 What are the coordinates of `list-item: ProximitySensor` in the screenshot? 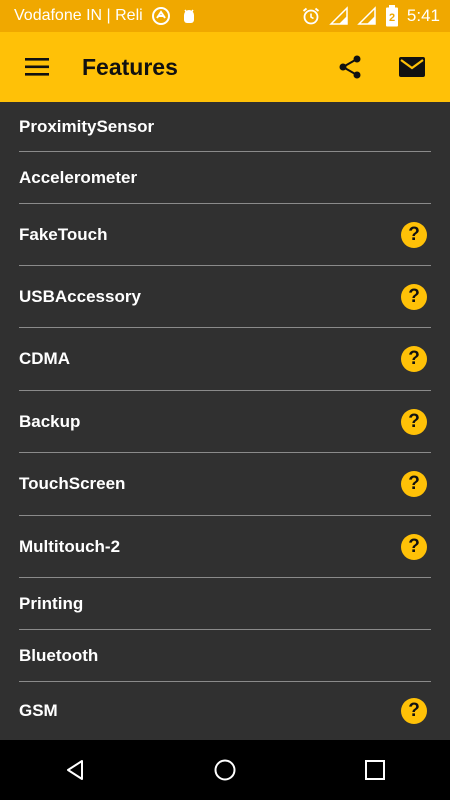 It's located at (225, 127).